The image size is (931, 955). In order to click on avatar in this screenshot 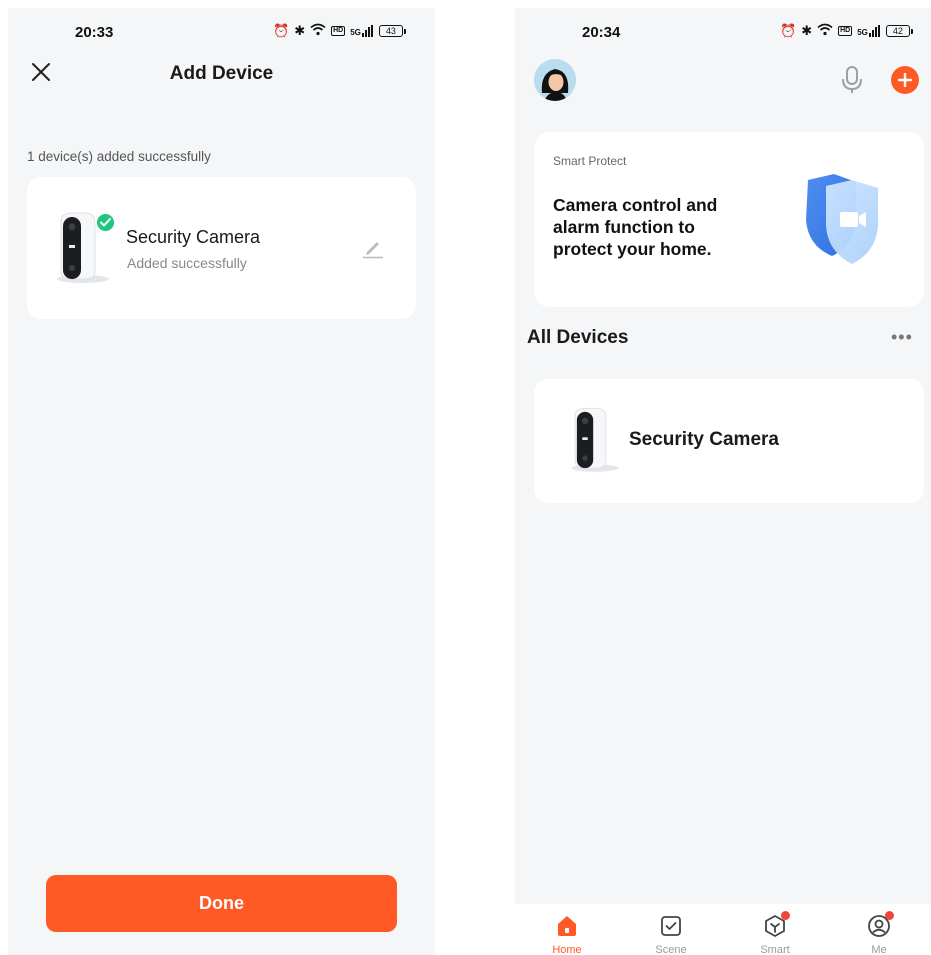, I will do `click(555, 80)`.